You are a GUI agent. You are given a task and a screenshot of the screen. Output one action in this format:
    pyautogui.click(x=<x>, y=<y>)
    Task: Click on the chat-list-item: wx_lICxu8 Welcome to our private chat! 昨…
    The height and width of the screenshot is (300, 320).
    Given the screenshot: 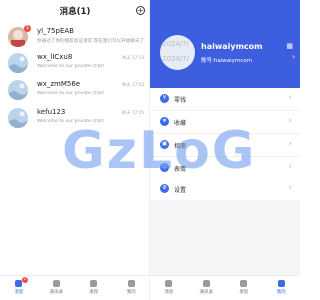 What is the action you would take?
    pyautogui.click(x=75, y=64)
    